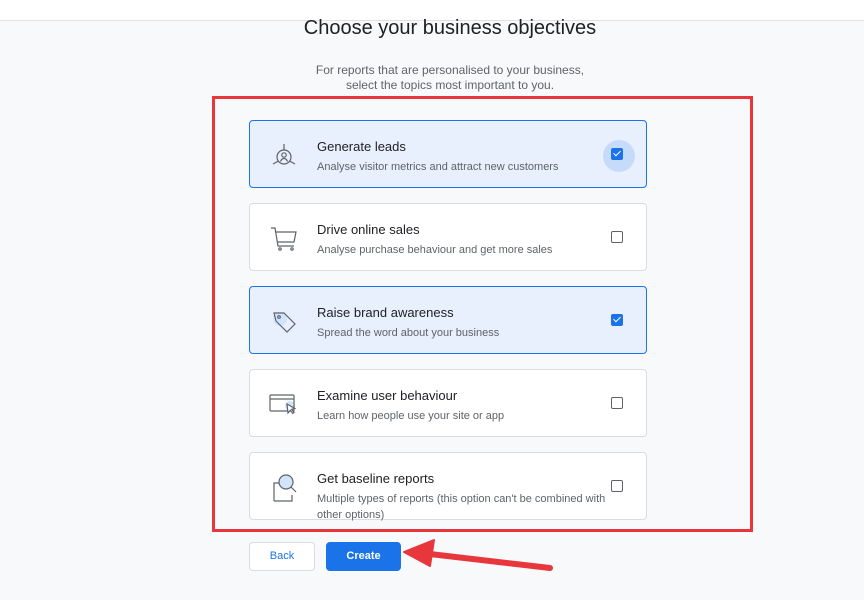  What do you see at coordinates (284, 238) in the screenshot?
I see `shopping-cart-icon` at bounding box center [284, 238].